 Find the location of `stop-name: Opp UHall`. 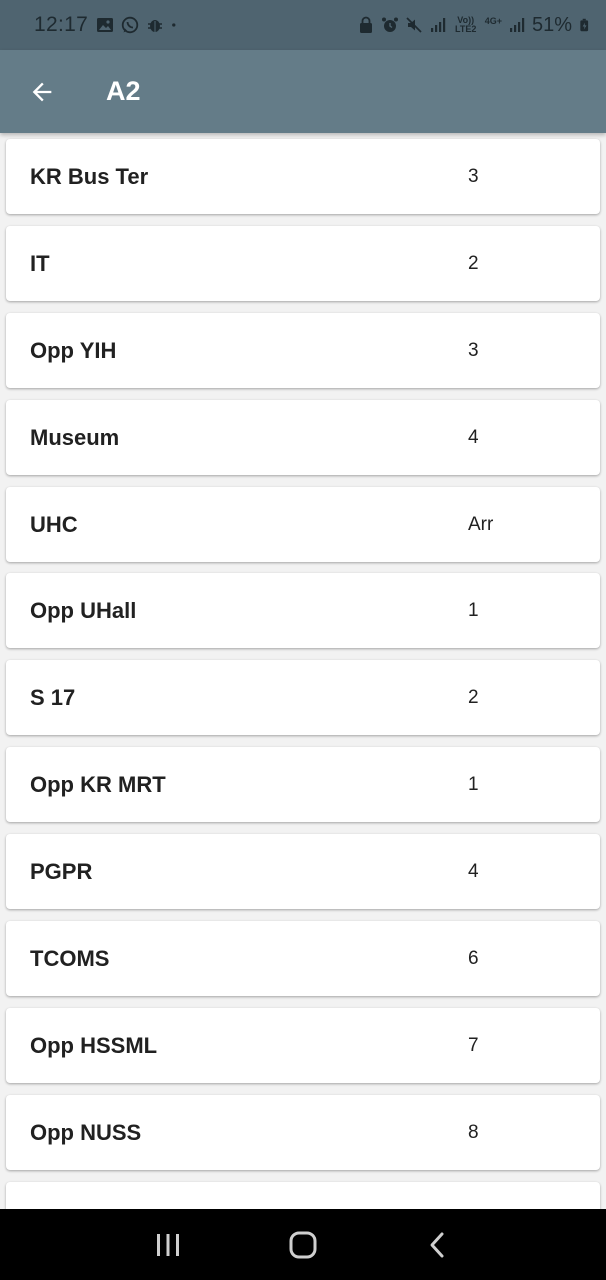

stop-name: Opp UHall is located at coordinates (83, 610).